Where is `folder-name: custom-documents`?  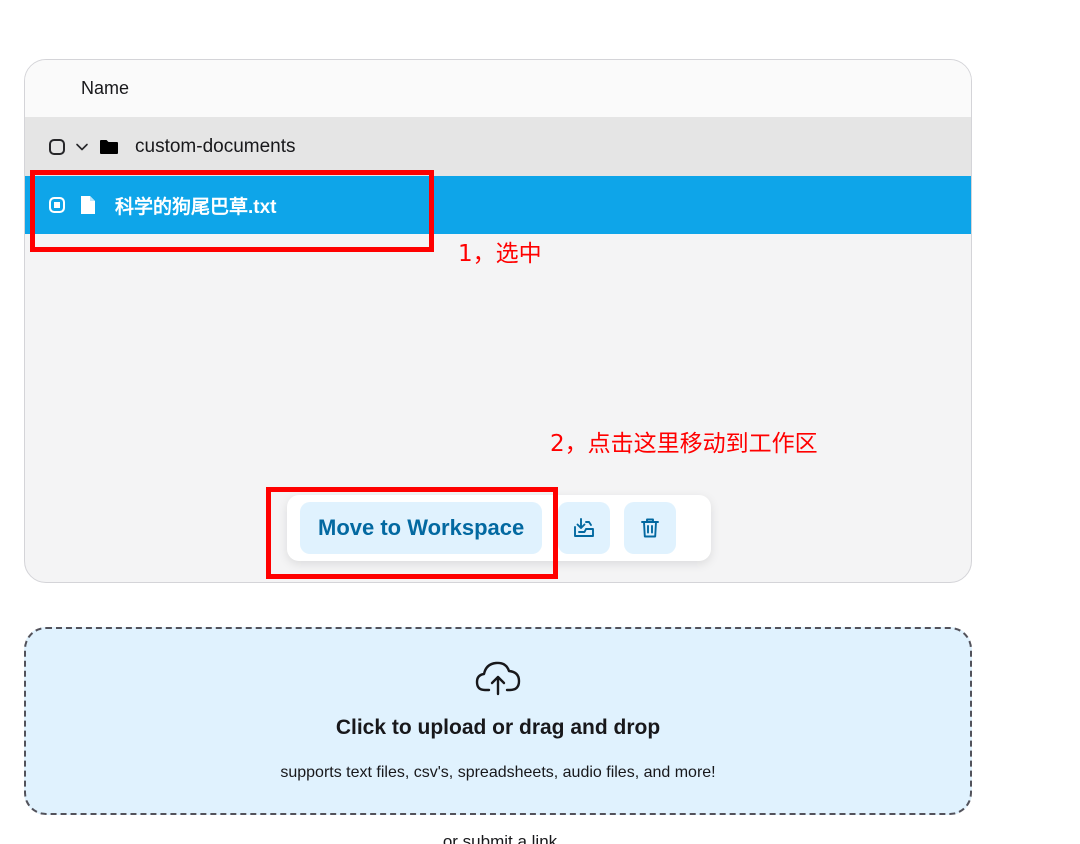
folder-name: custom-documents is located at coordinates (215, 146).